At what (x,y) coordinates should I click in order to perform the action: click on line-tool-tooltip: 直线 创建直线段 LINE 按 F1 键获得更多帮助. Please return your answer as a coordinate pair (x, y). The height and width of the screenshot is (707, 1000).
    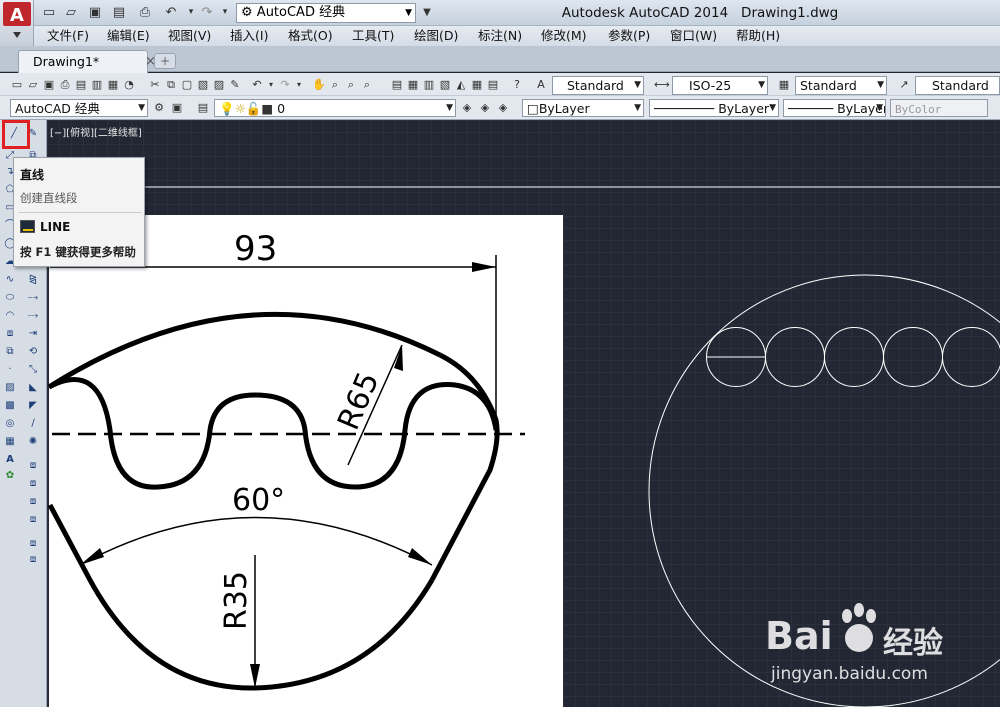
    Looking at the image, I should click on (79, 212).